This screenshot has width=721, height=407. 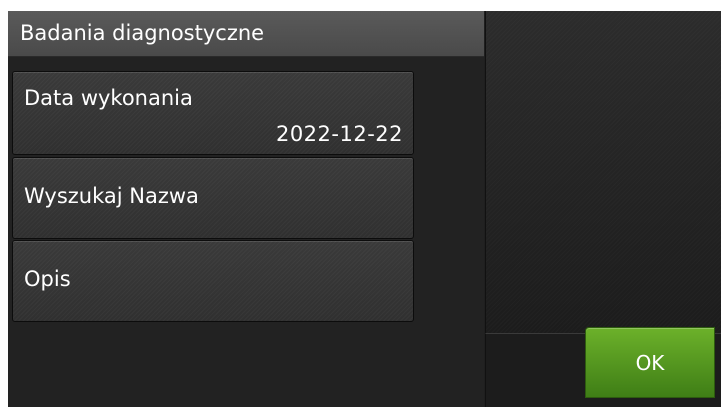 What do you see at coordinates (47, 279) in the screenshot?
I see `description-field-label: Opis` at bounding box center [47, 279].